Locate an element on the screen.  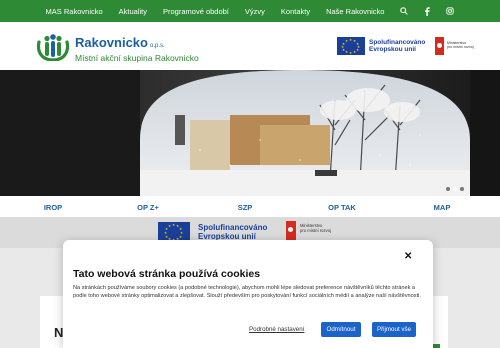
nav-item-mas-rakovnicko: MAS Rakovnicko is located at coordinates (74, 11).